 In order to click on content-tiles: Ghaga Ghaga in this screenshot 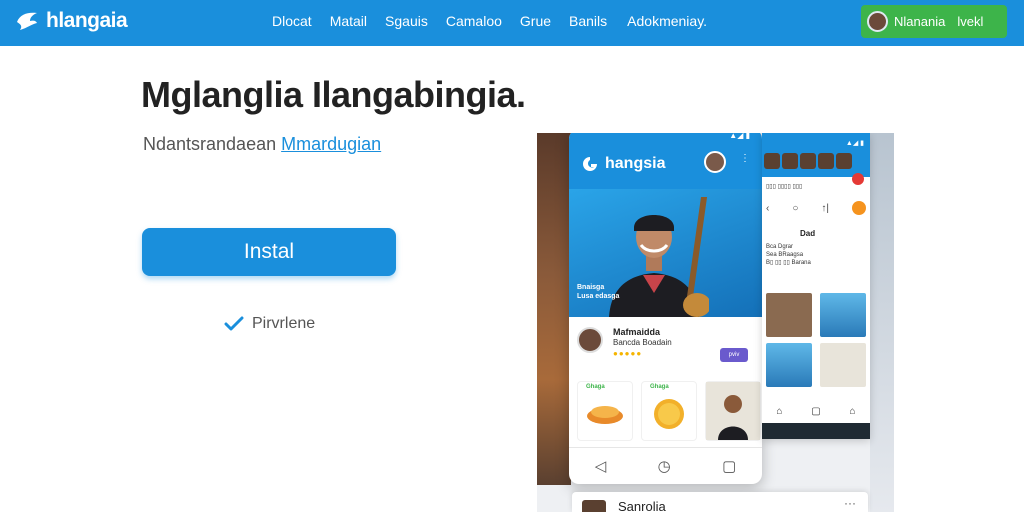, I will do `click(669, 411)`.